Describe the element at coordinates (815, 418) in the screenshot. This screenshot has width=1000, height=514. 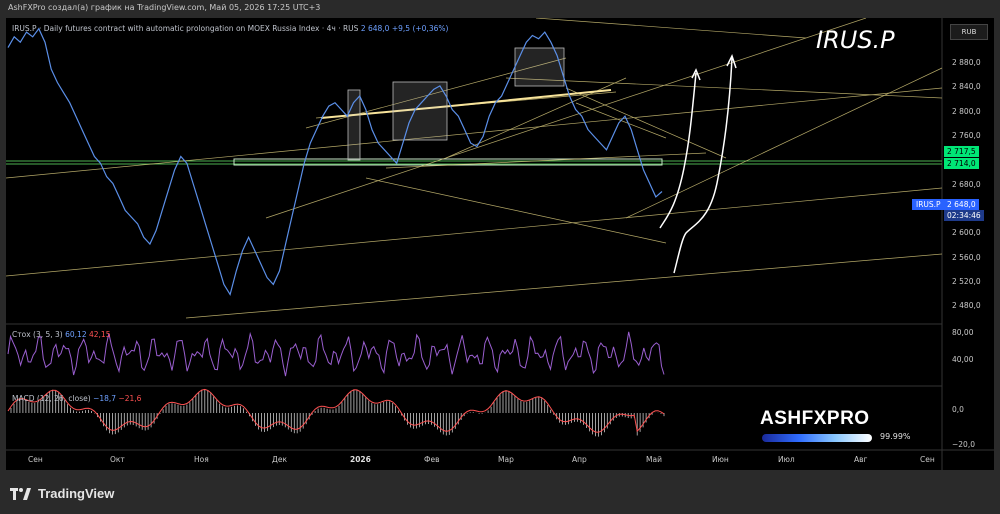
I see `watermark-name: ASHFXPRO` at that location.